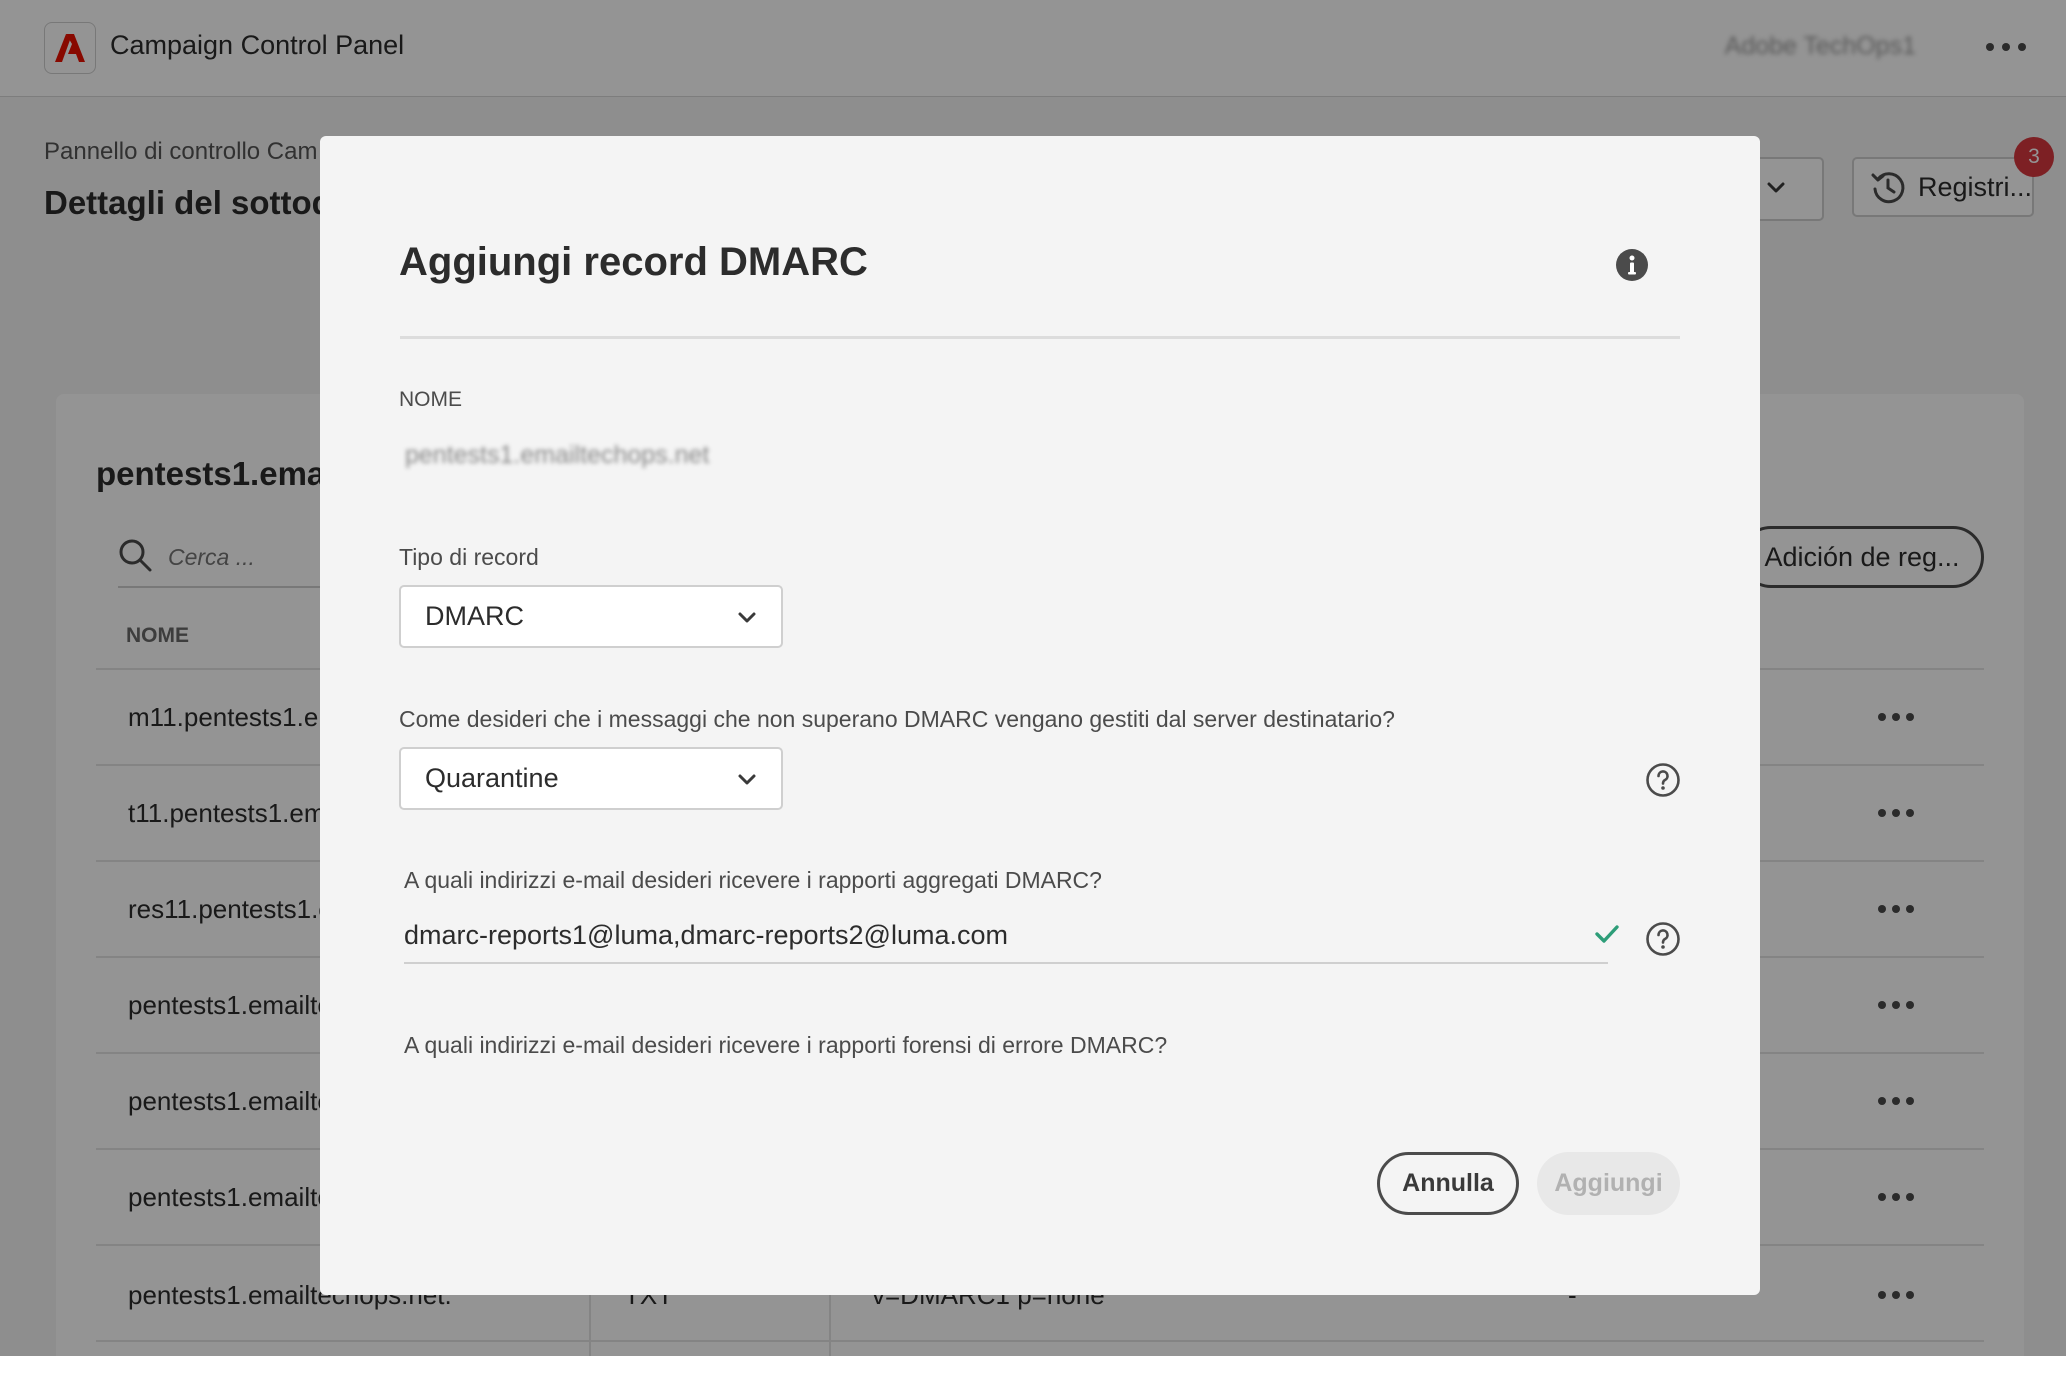  What do you see at coordinates (1448, 1183) in the screenshot?
I see `cancel-button: Annulla` at bounding box center [1448, 1183].